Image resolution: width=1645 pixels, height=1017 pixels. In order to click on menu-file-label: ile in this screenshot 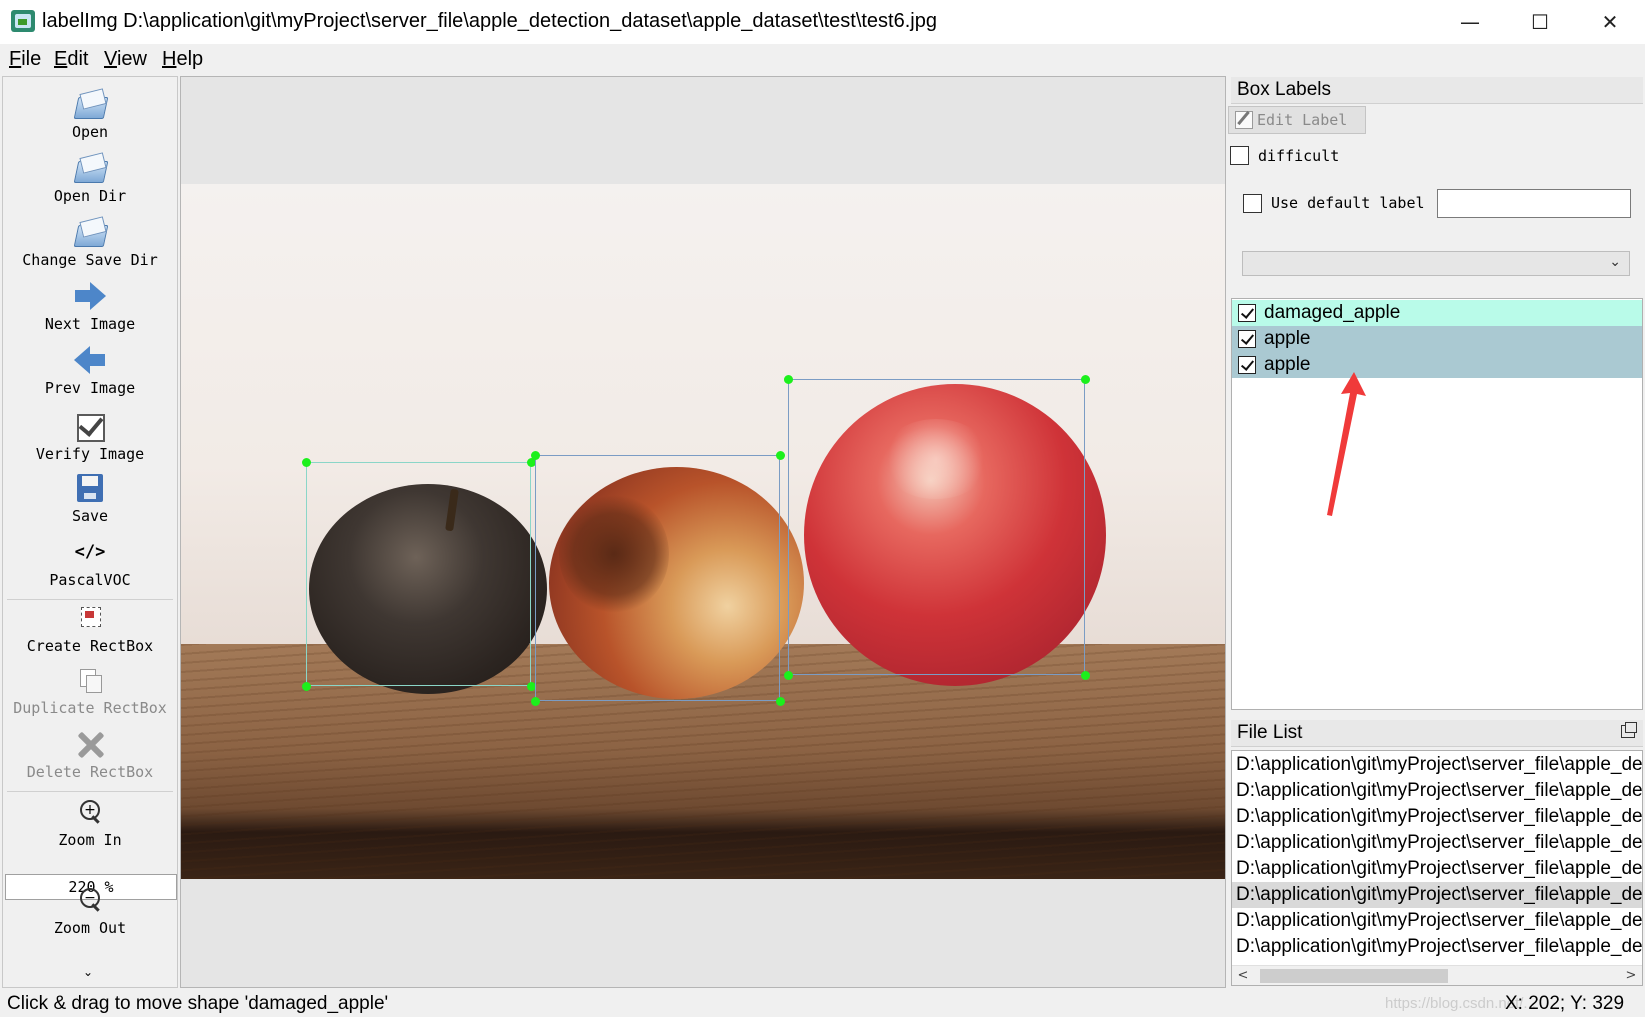, I will do `click(31, 59)`.